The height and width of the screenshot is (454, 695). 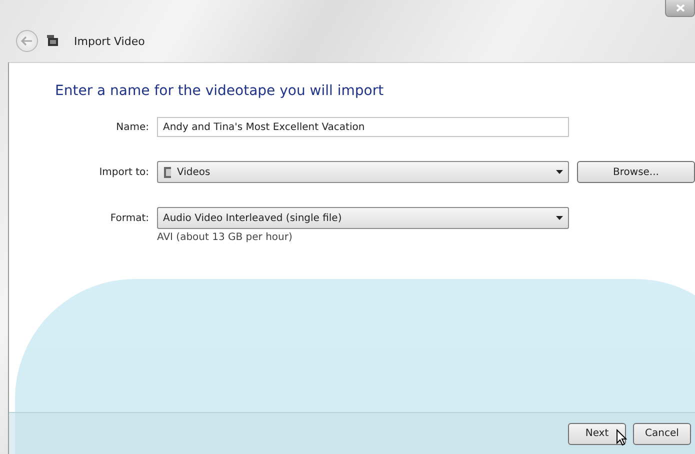 What do you see at coordinates (129, 218) in the screenshot?
I see `format-label: Format:` at bounding box center [129, 218].